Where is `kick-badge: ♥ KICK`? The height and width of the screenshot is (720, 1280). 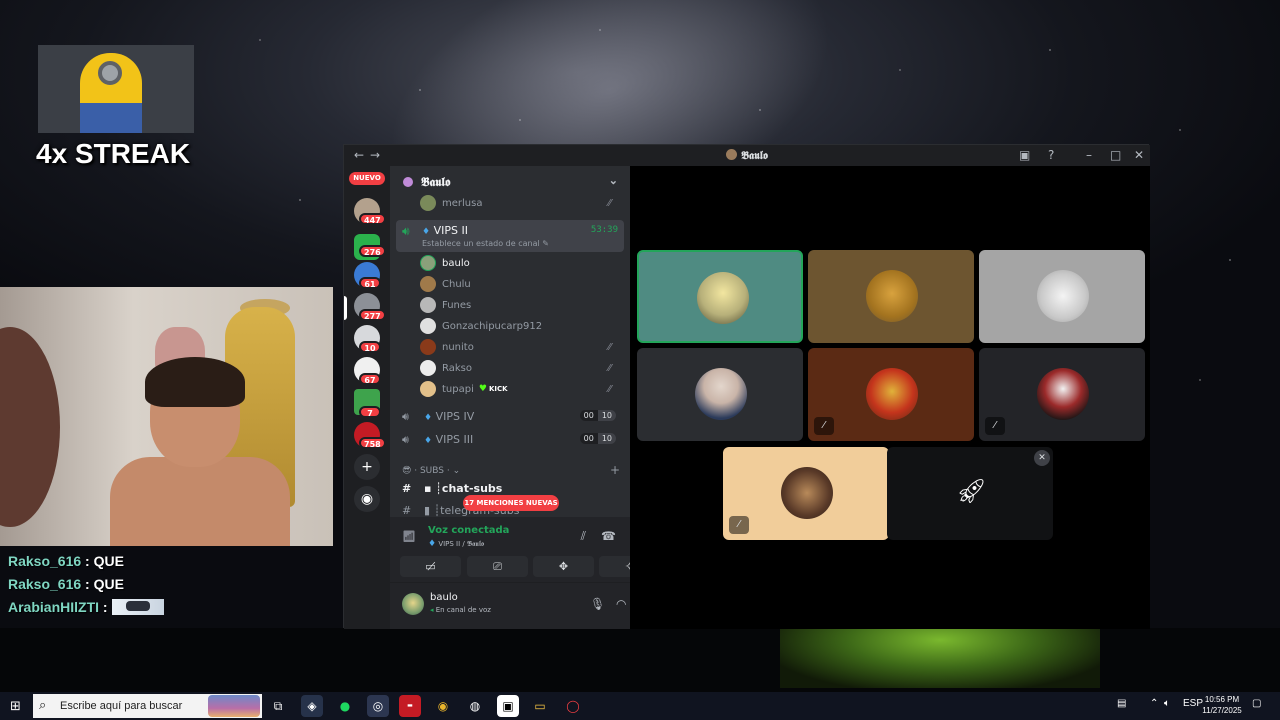 kick-badge: ♥ KICK is located at coordinates (493, 389).